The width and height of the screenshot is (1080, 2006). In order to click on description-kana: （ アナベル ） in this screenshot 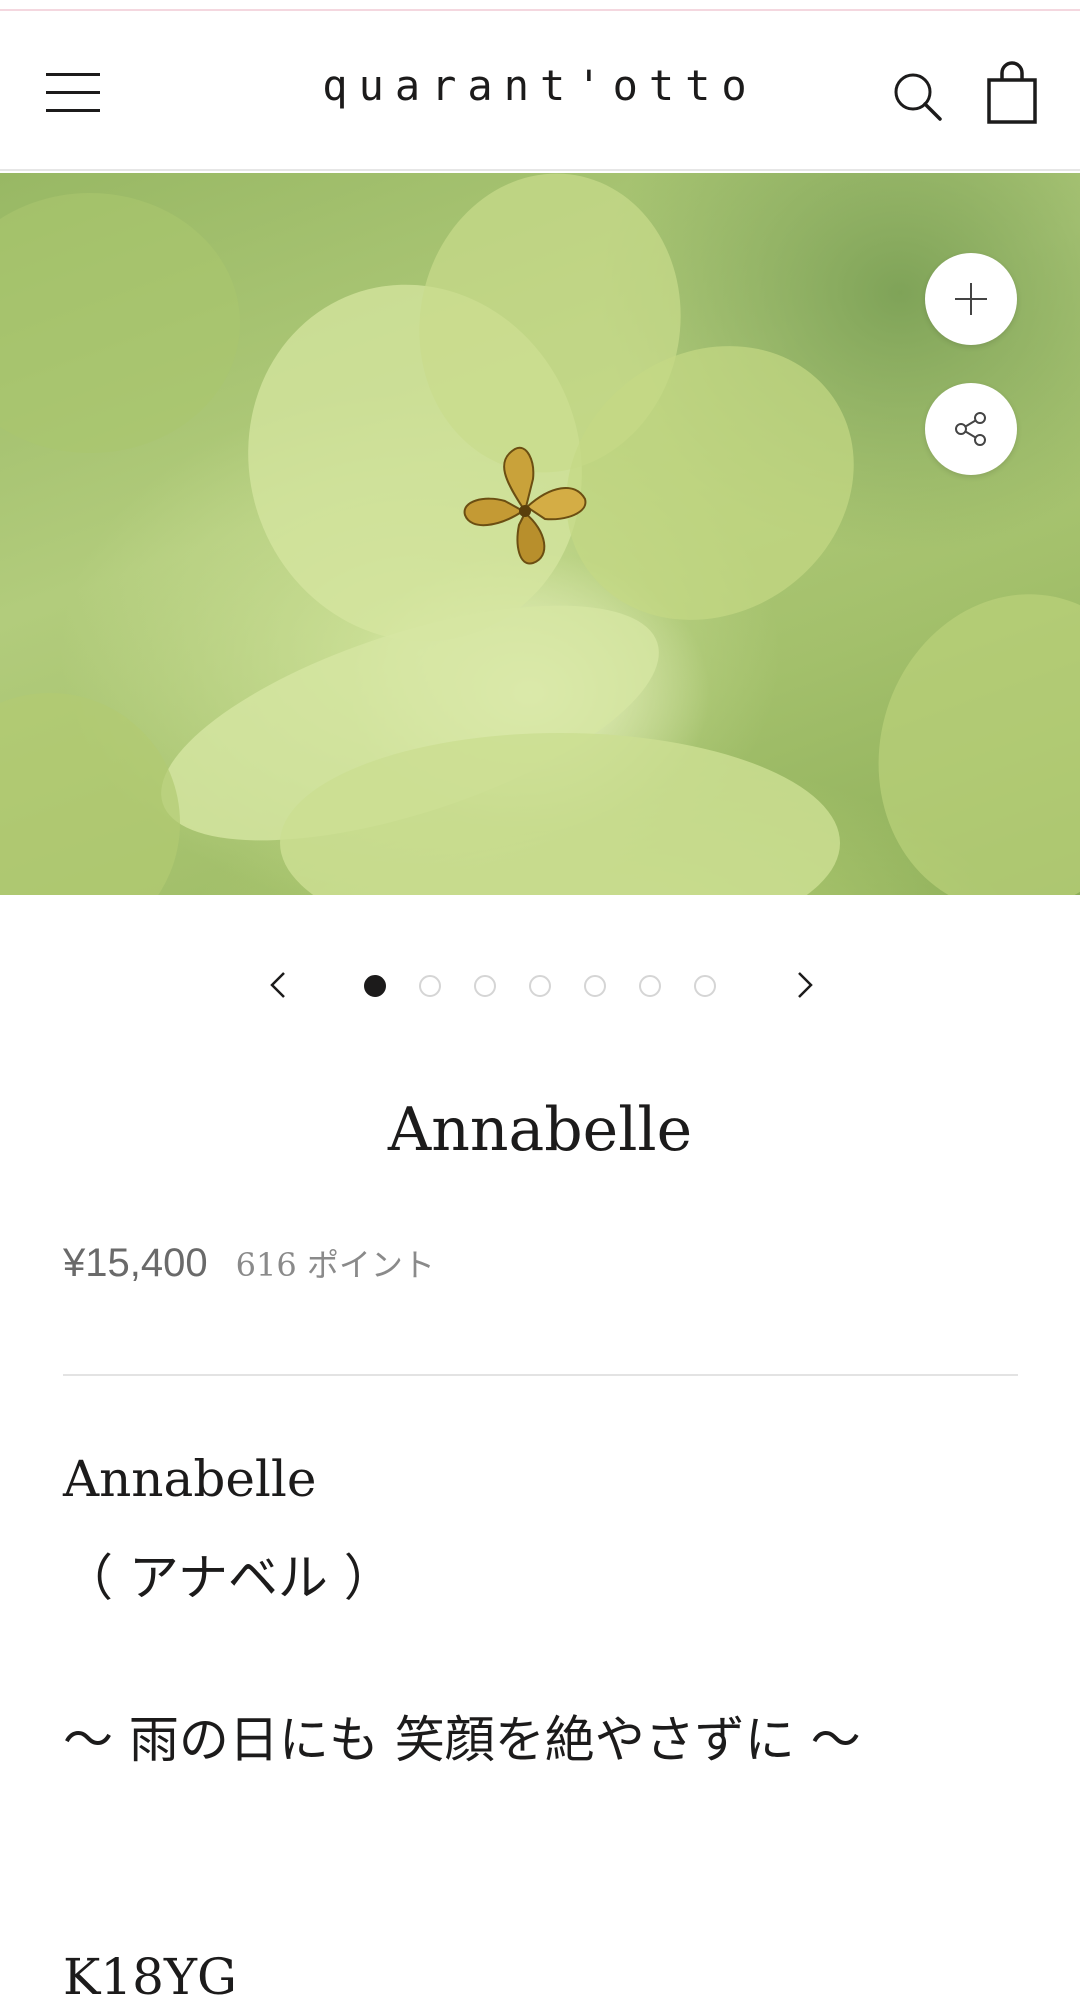, I will do `click(228, 1578)`.